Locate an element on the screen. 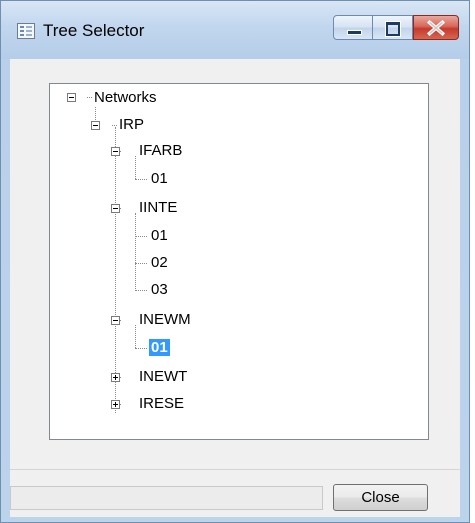 This screenshot has width=475, height=523. collapse-ifarb-icon is located at coordinates (115, 151).